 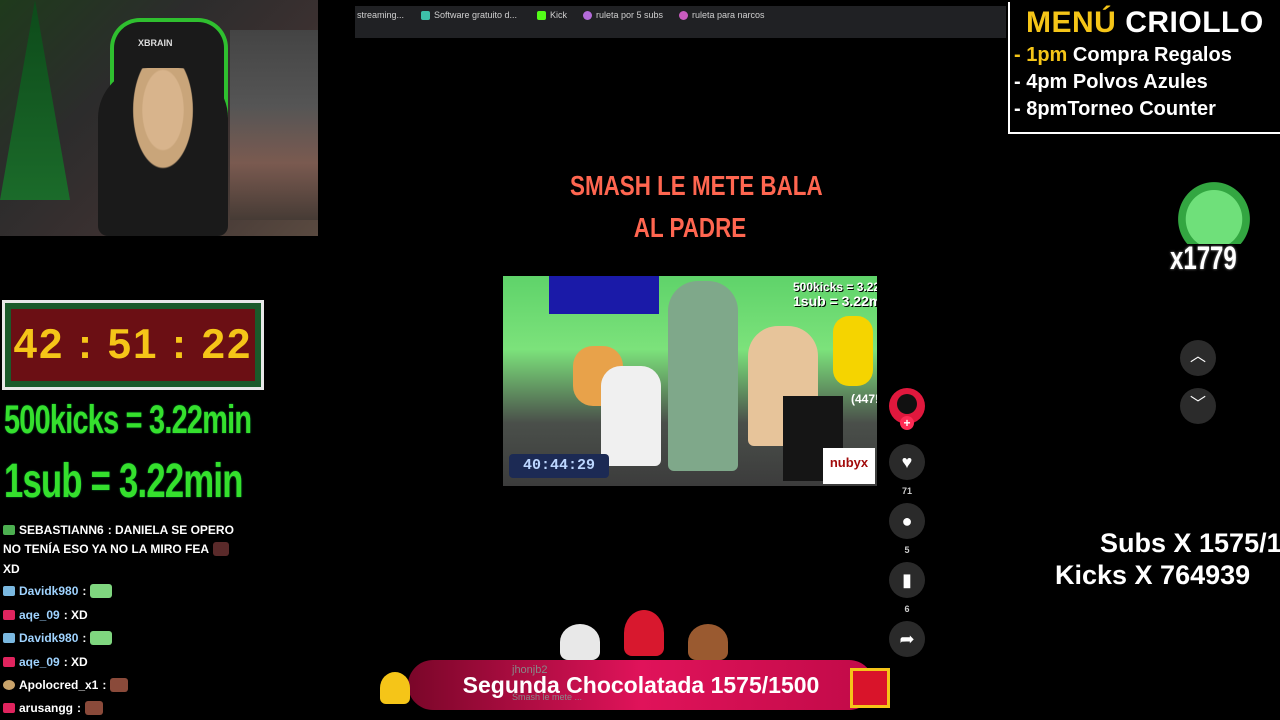 I want to click on previous-video-button: ︿, so click(x=1198, y=358).